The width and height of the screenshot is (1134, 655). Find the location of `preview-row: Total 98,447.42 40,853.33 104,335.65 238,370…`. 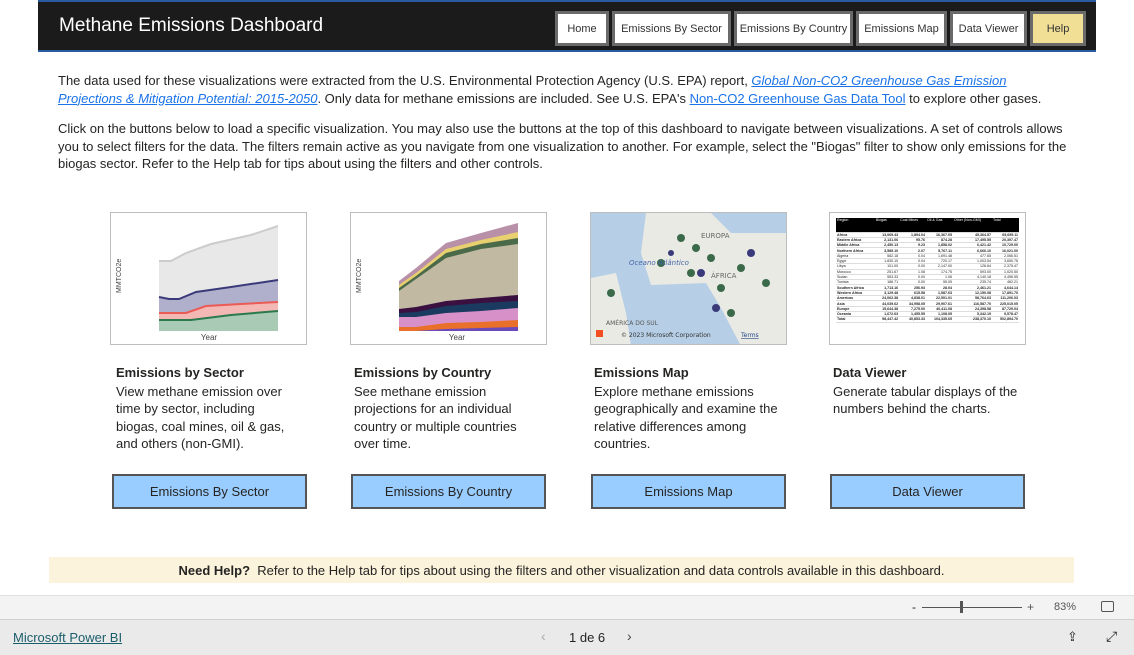

preview-row: Total 98,447.42 40,853.33 104,335.65 238,370… is located at coordinates (927, 319).